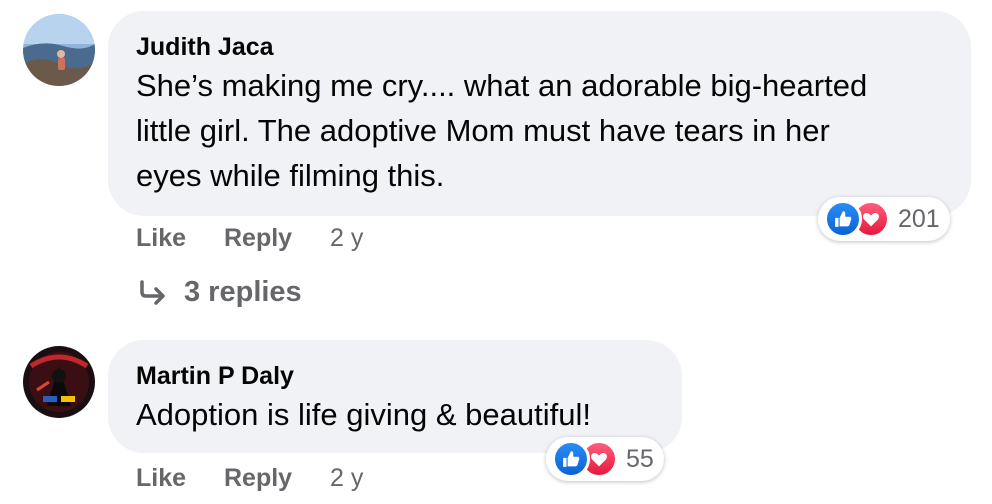 The height and width of the screenshot is (504, 992). Describe the element at coordinates (395, 376) in the screenshot. I see `comment-author: Martin P Daly` at that location.